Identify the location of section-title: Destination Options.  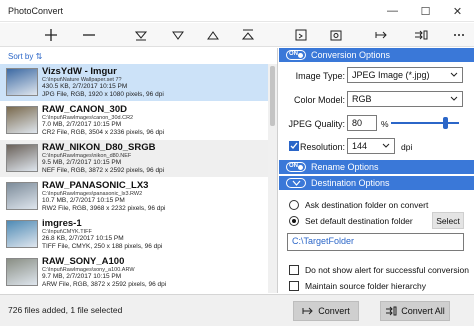
(350, 183).